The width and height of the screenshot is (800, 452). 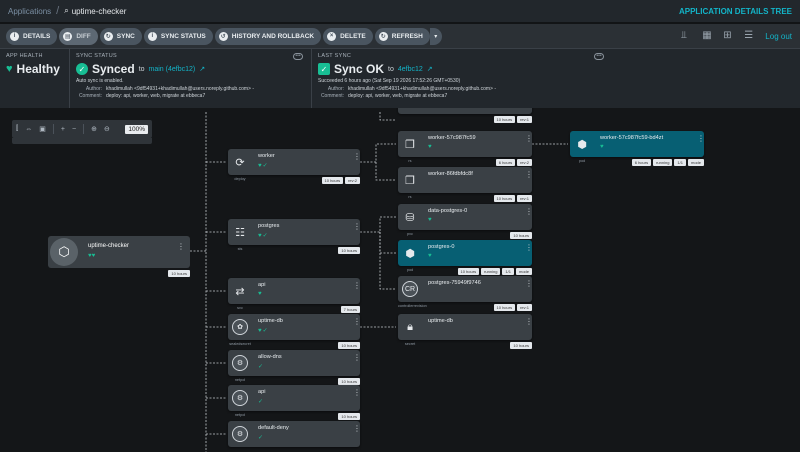 What do you see at coordinates (359, 69) in the screenshot?
I see `last-sync-text: Sync OK` at bounding box center [359, 69].